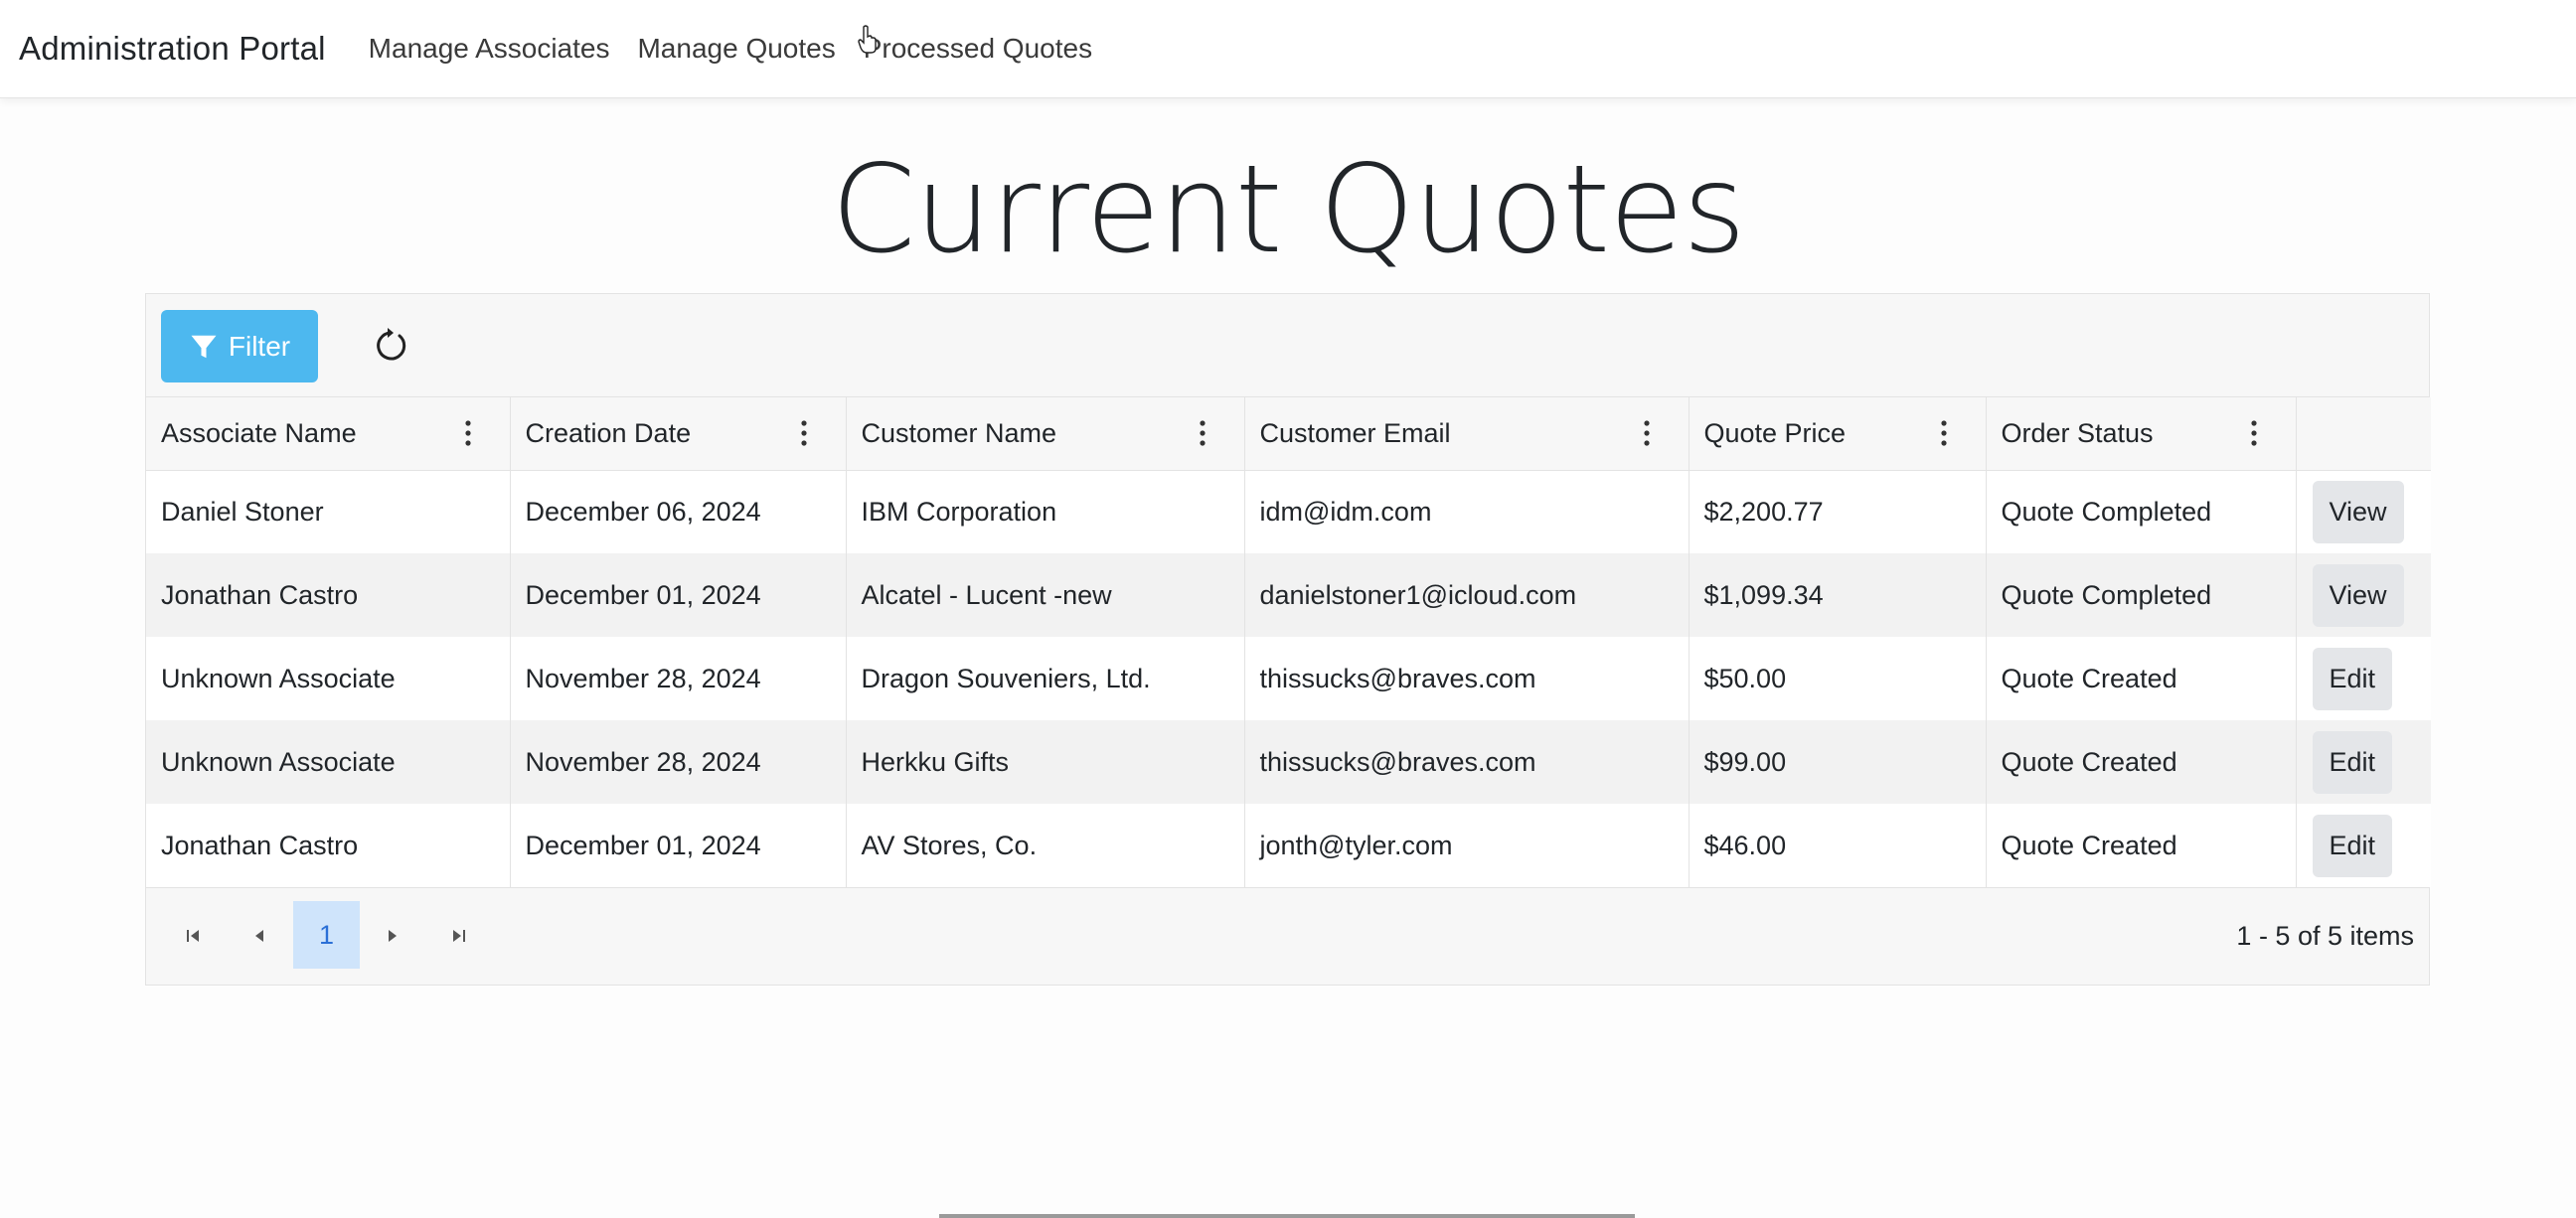 The image size is (2576, 1218). I want to click on brand-link: Administration Portal, so click(172, 49).